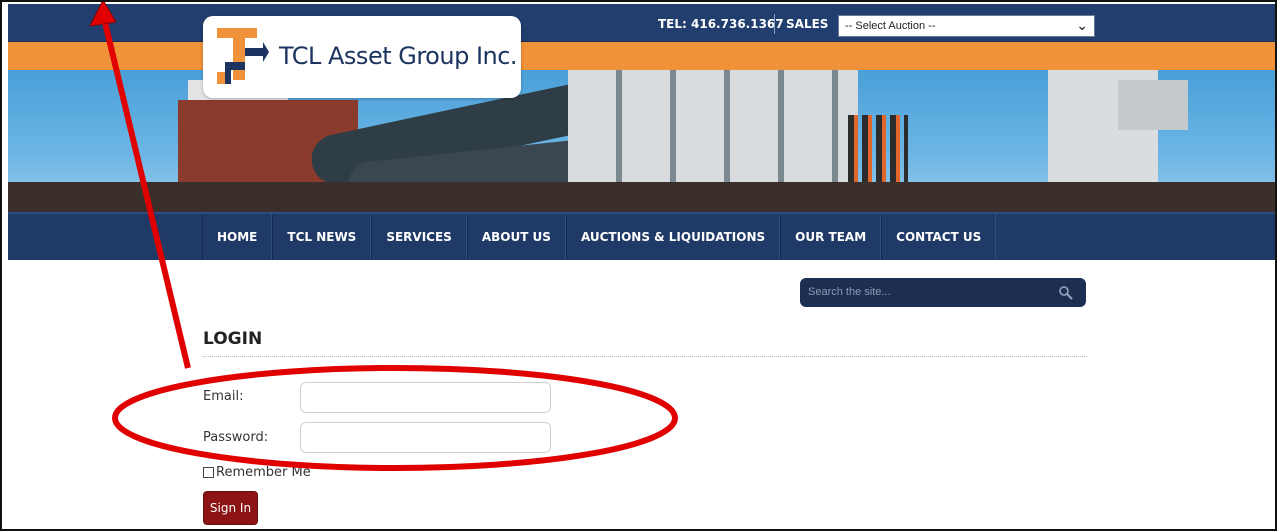  What do you see at coordinates (966, 26) in the screenshot?
I see `auction-select: -- Select Auction -- ⌄` at bounding box center [966, 26].